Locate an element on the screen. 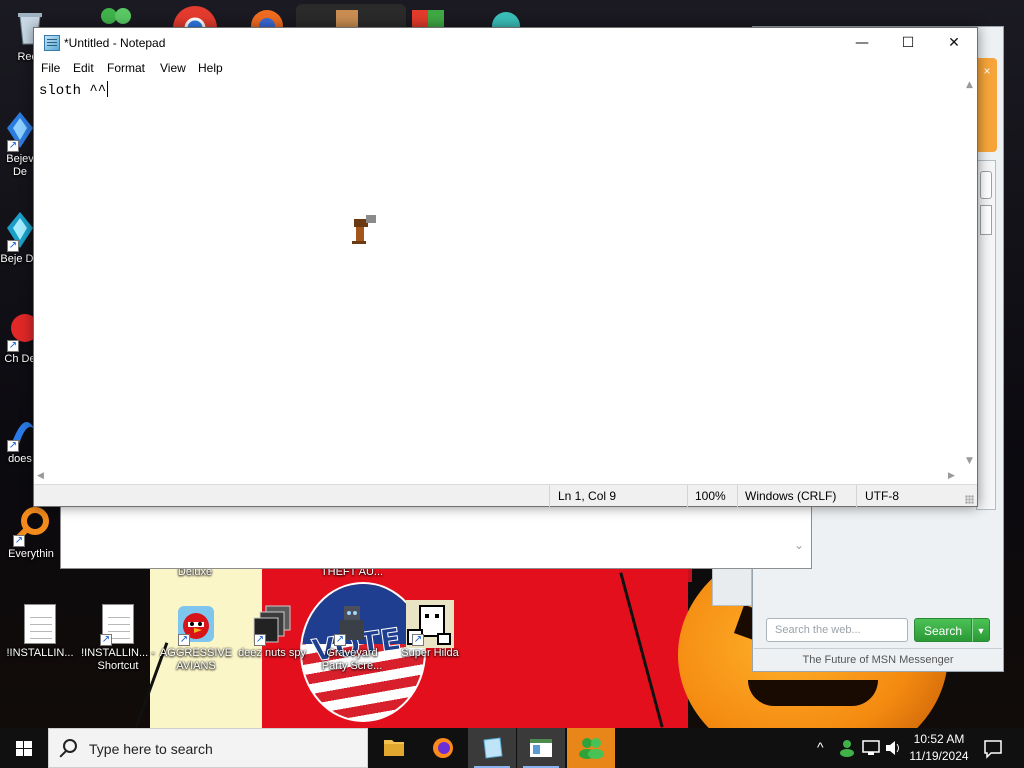 This screenshot has width=1024, height=768. desktop-icon-label: AGGRESSIVE AVIANS is located at coordinates (196, 659).